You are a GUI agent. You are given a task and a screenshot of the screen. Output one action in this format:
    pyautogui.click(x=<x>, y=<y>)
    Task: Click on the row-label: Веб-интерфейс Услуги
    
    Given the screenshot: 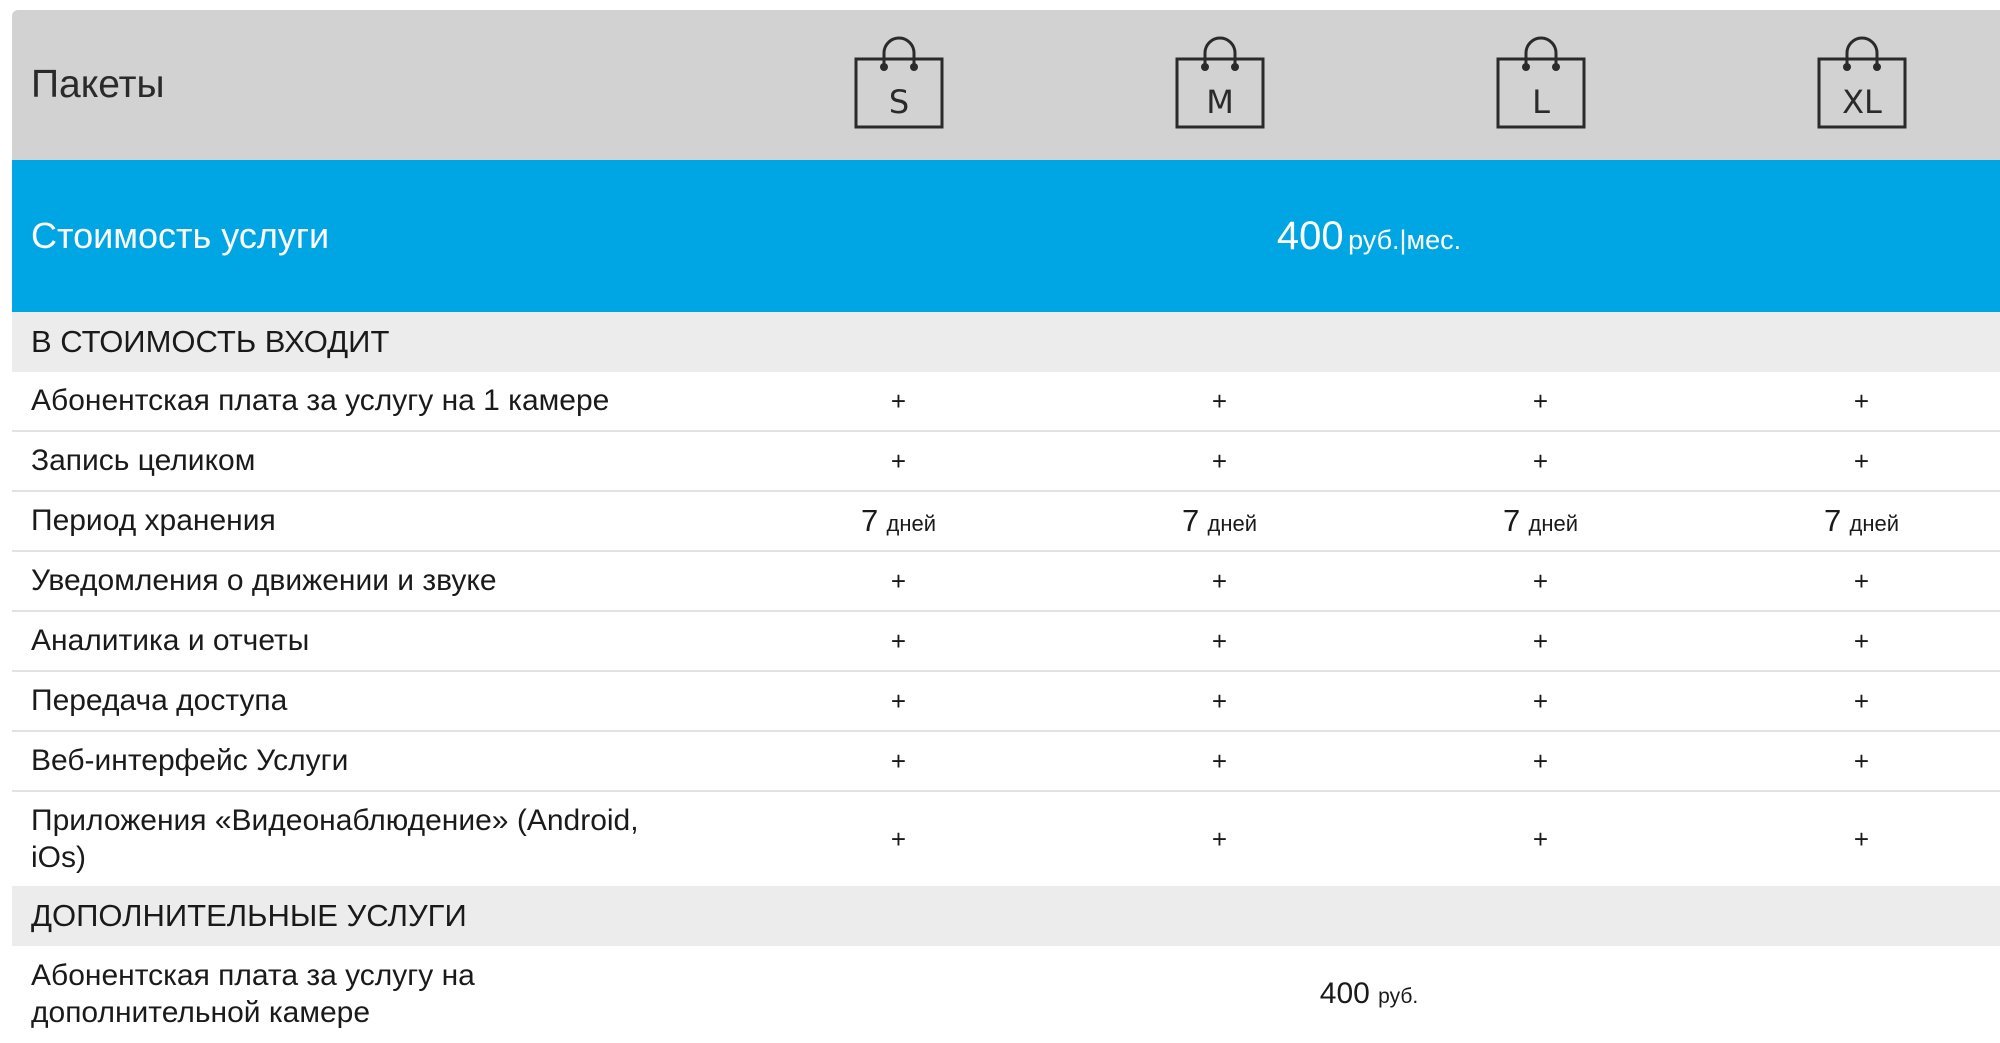 What is the action you would take?
    pyautogui.click(x=190, y=760)
    